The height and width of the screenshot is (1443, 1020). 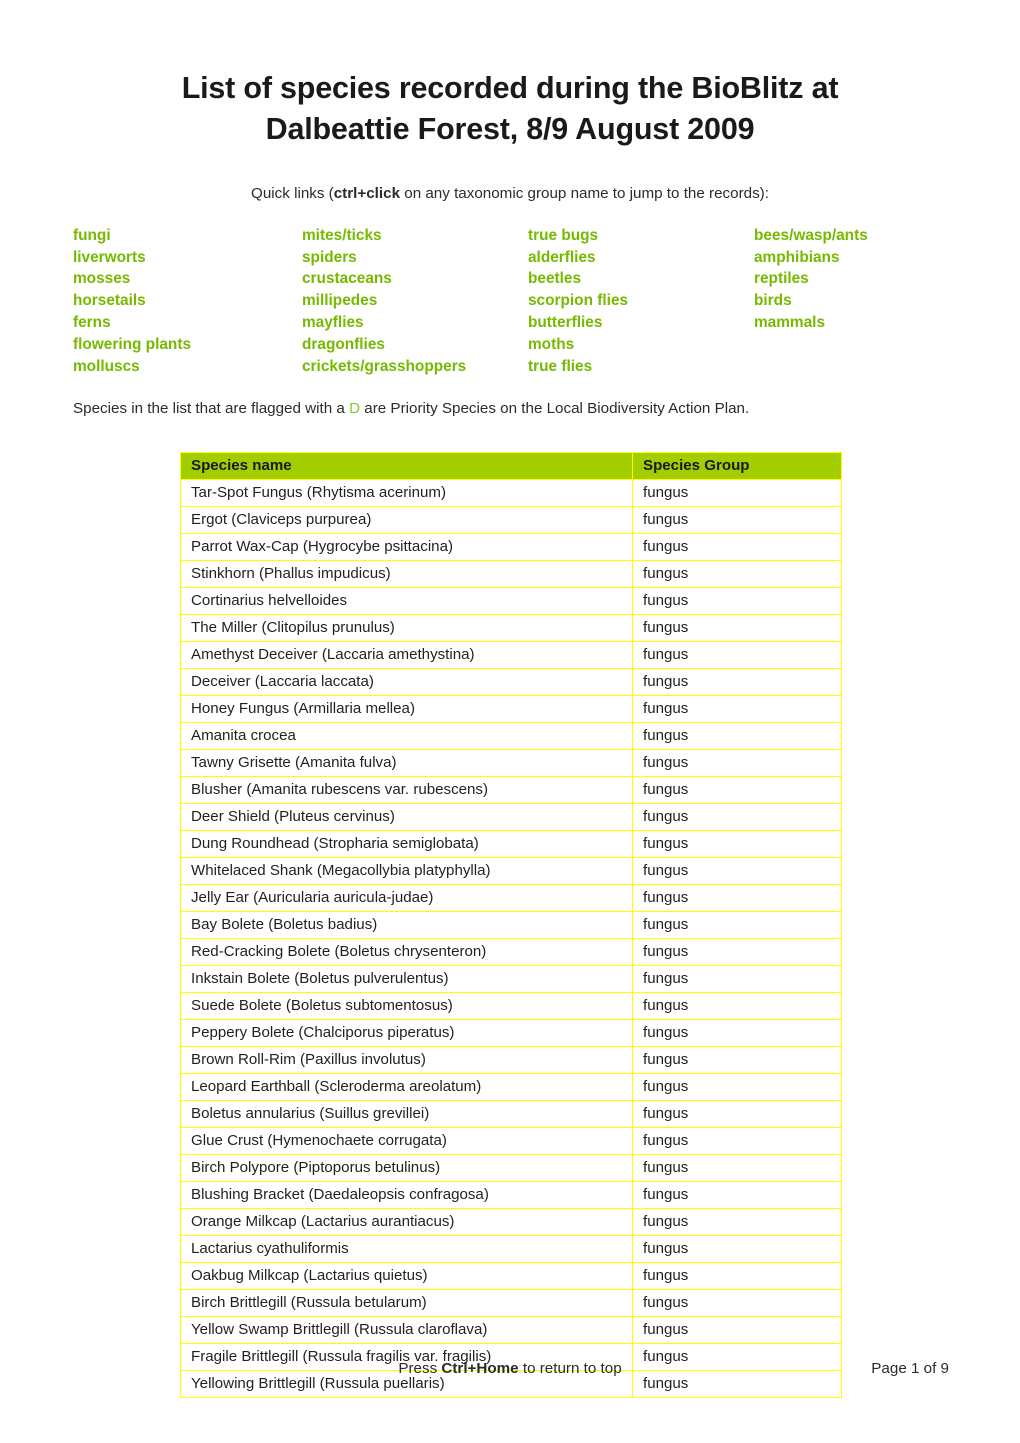 What do you see at coordinates (406, 655) in the screenshot?
I see `cell-species-name: Amethyst Deceiver (Laccaria amethystina)` at bounding box center [406, 655].